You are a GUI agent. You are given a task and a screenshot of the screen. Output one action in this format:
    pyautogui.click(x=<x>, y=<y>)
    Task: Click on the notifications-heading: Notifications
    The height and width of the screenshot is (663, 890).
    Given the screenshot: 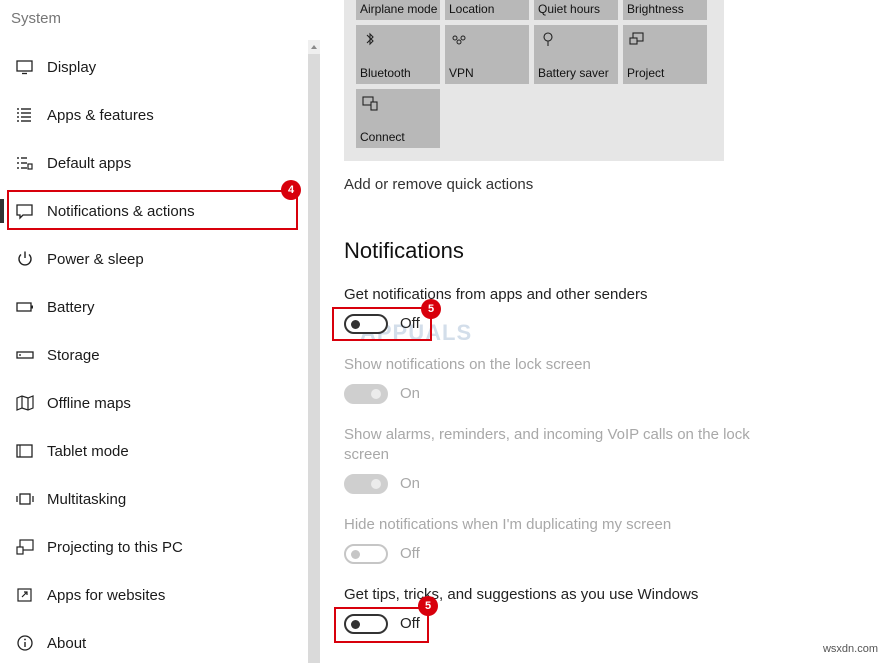 What is the action you would take?
    pyautogui.click(x=404, y=250)
    